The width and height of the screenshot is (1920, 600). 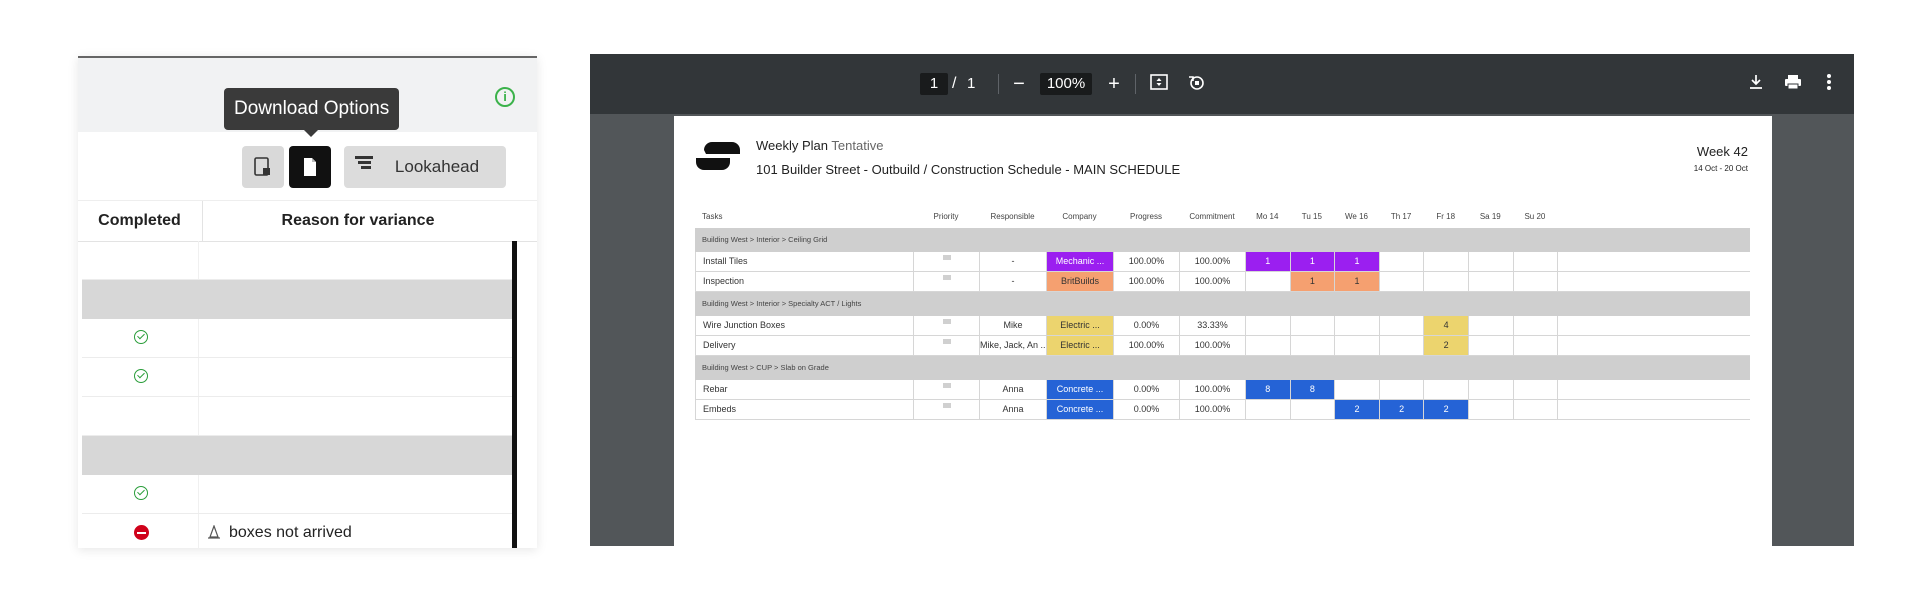 What do you see at coordinates (1756, 84) in the screenshot?
I see `download-icon` at bounding box center [1756, 84].